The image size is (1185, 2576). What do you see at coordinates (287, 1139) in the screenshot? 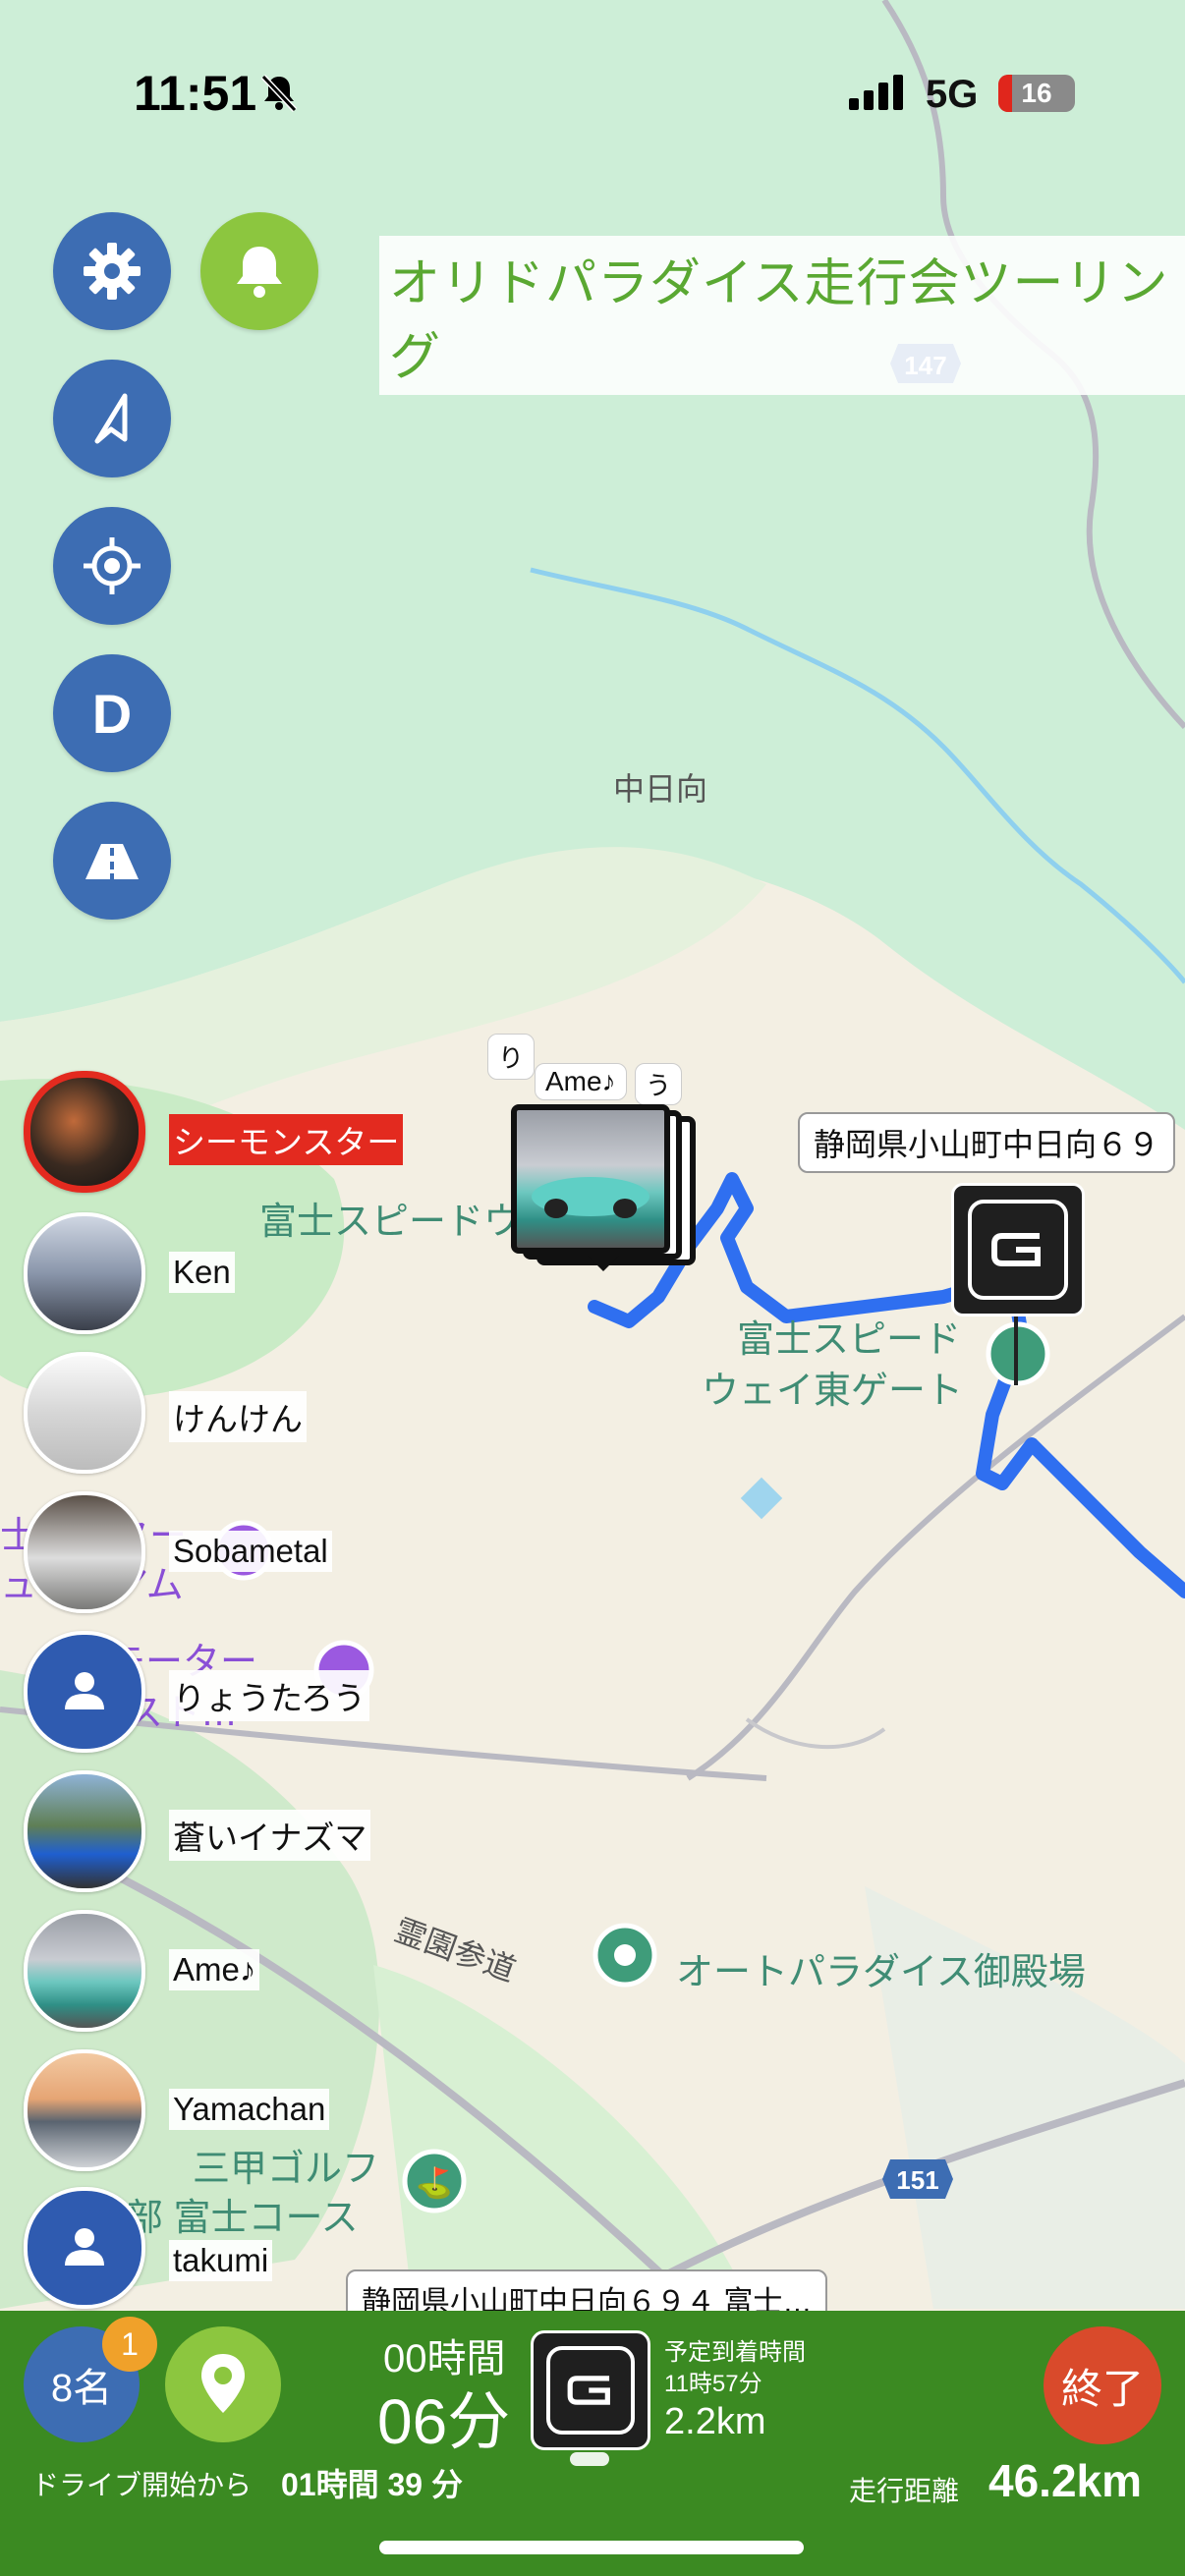
I see `member-name: シーモンスター` at bounding box center [287, 1139].